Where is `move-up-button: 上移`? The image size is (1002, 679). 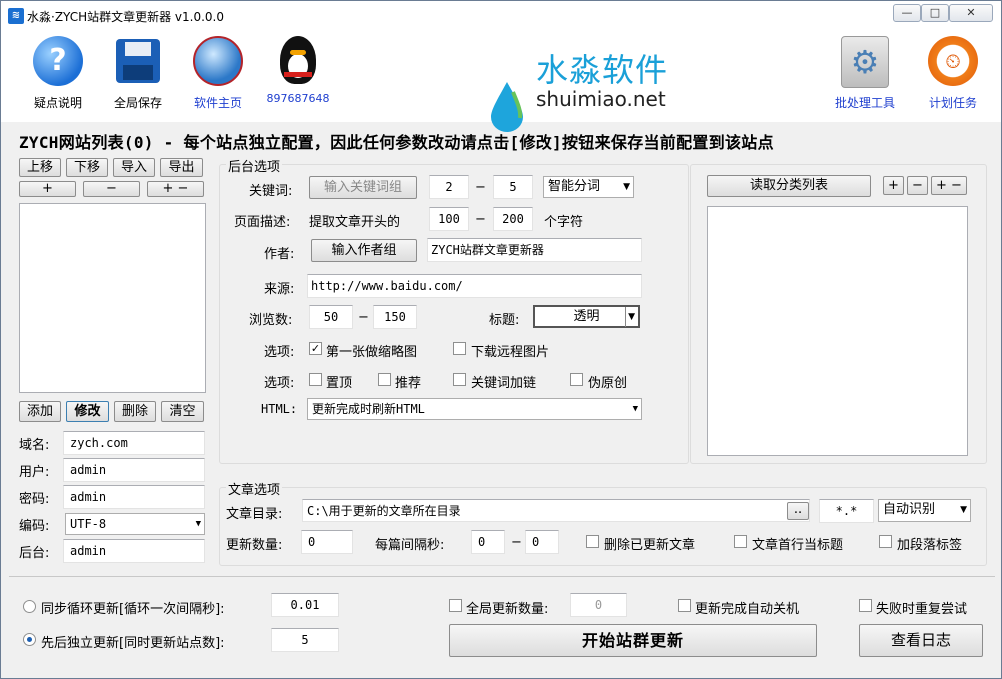
move-up-button: 上移 is located at coordinates (40, 167).